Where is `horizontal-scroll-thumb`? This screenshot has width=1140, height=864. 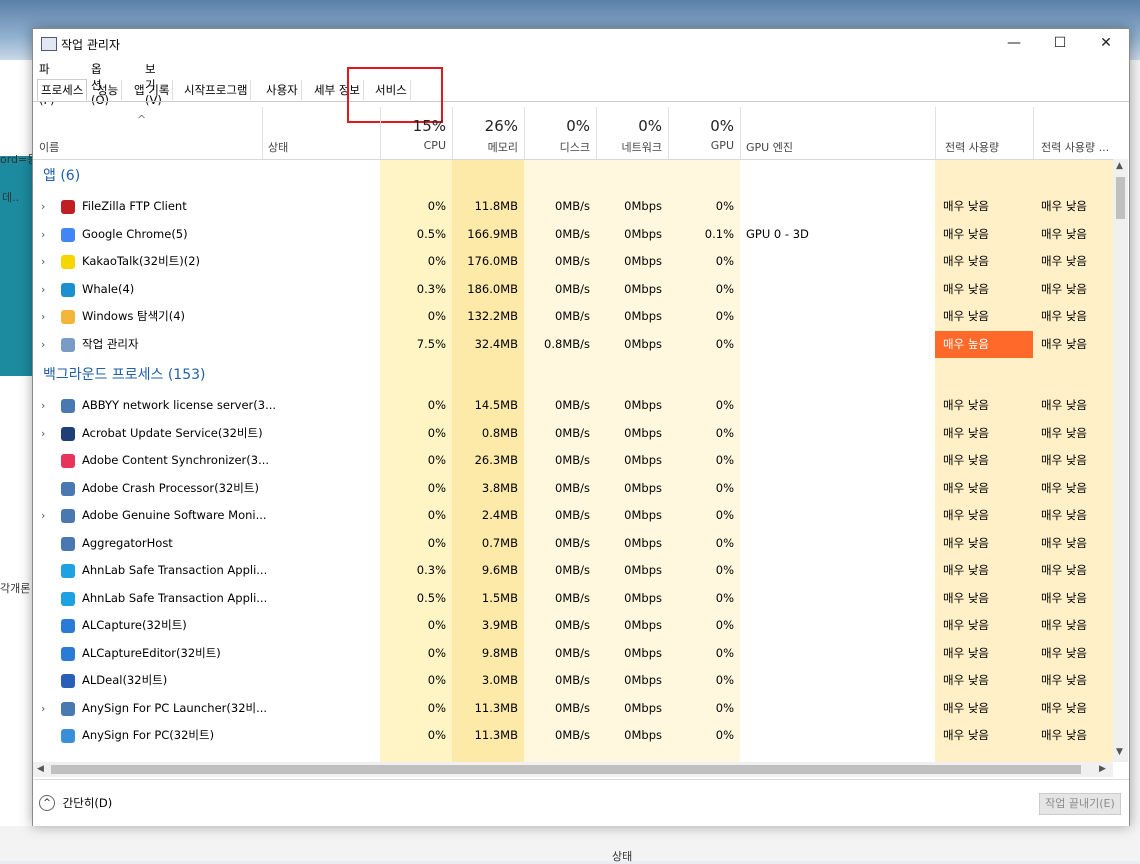 horizontal-scroll-thumb is located at coordinates (566, 769).